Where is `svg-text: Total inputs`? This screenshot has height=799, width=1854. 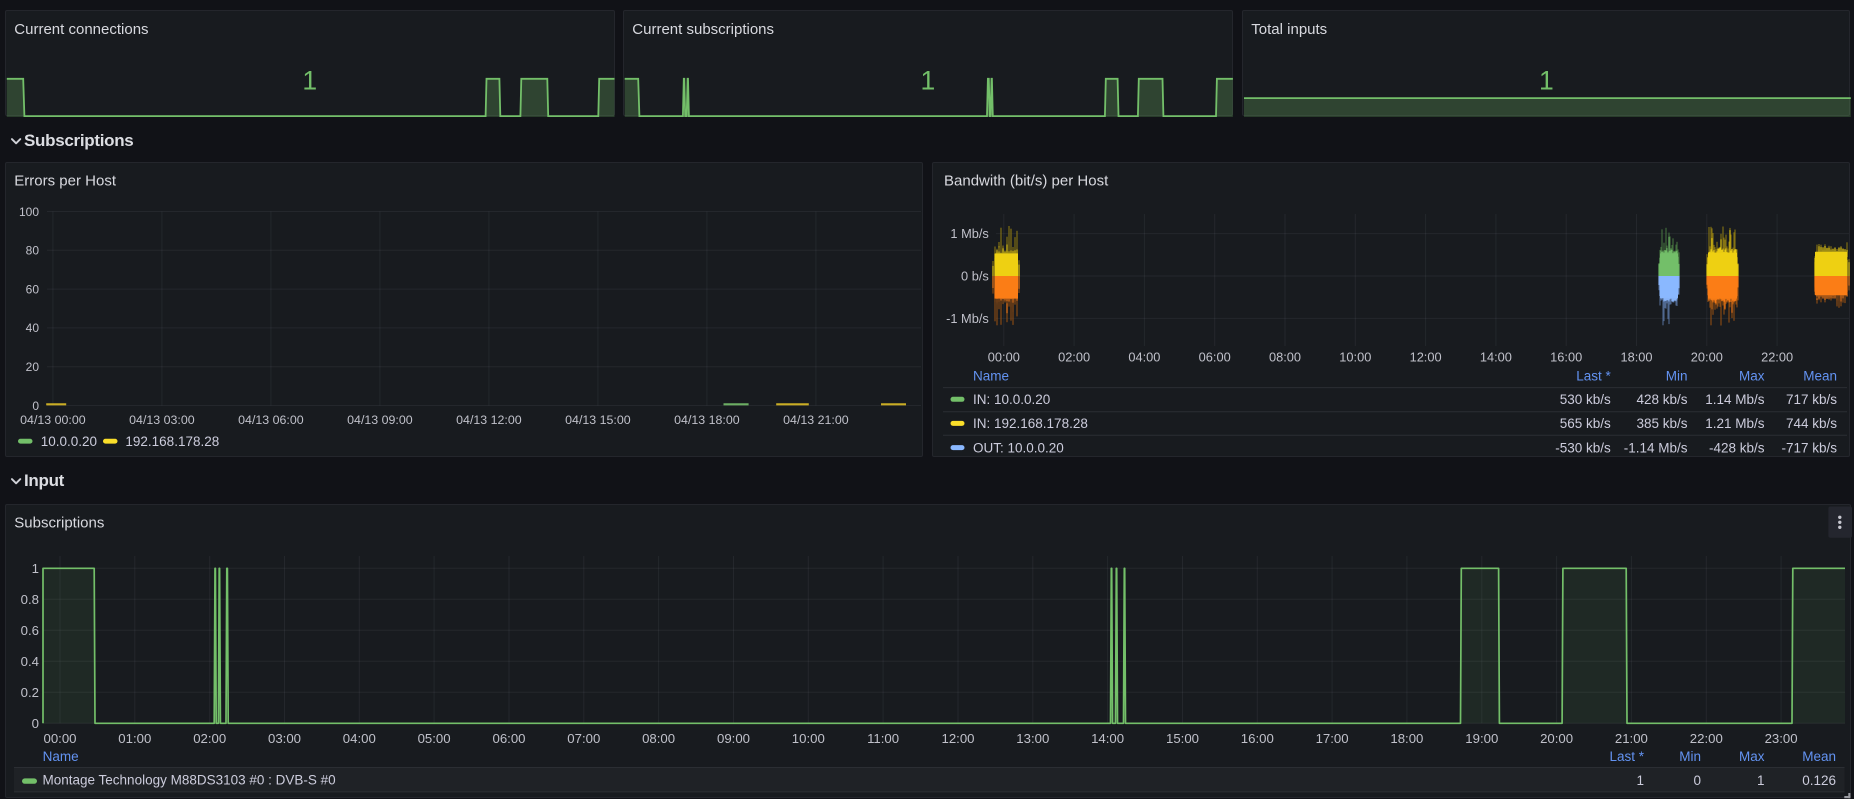
svg-text: Total inputs is located at coordinates (1289, 29).